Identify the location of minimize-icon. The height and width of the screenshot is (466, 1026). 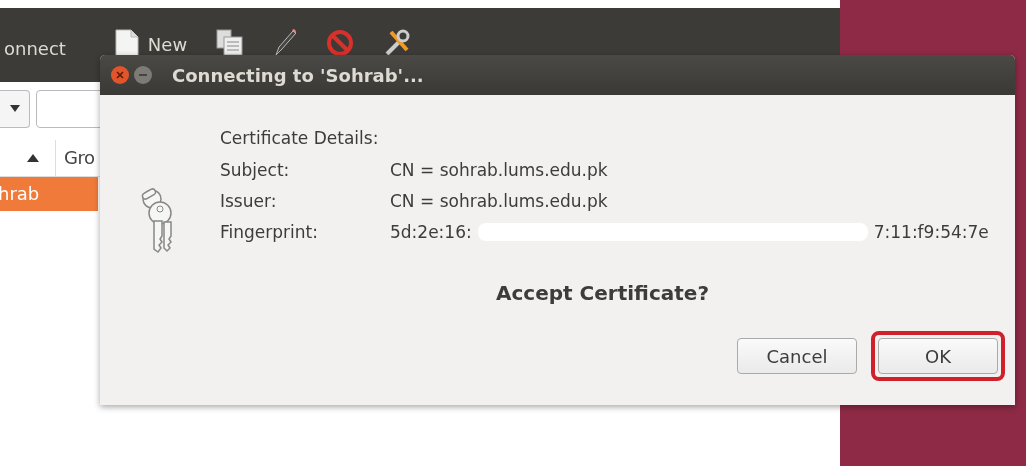
(143, 75).